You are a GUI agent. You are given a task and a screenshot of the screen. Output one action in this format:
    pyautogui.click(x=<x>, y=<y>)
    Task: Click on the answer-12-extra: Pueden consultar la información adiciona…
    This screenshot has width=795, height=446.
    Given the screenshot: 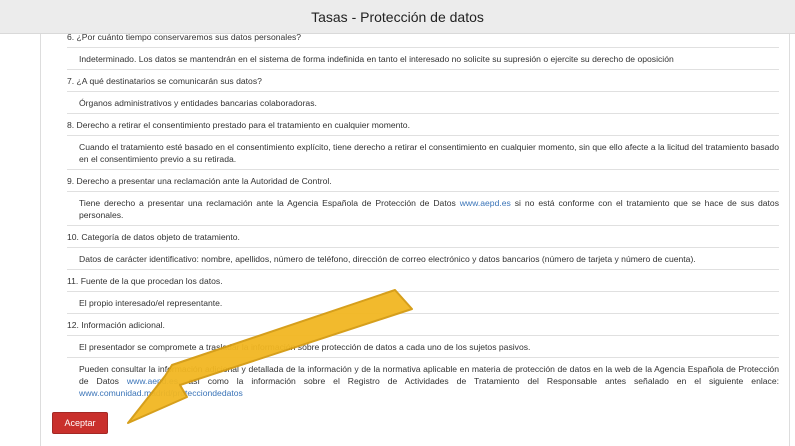 What is the action you would take?
    pyautogui.click(x=423, y=381)
    